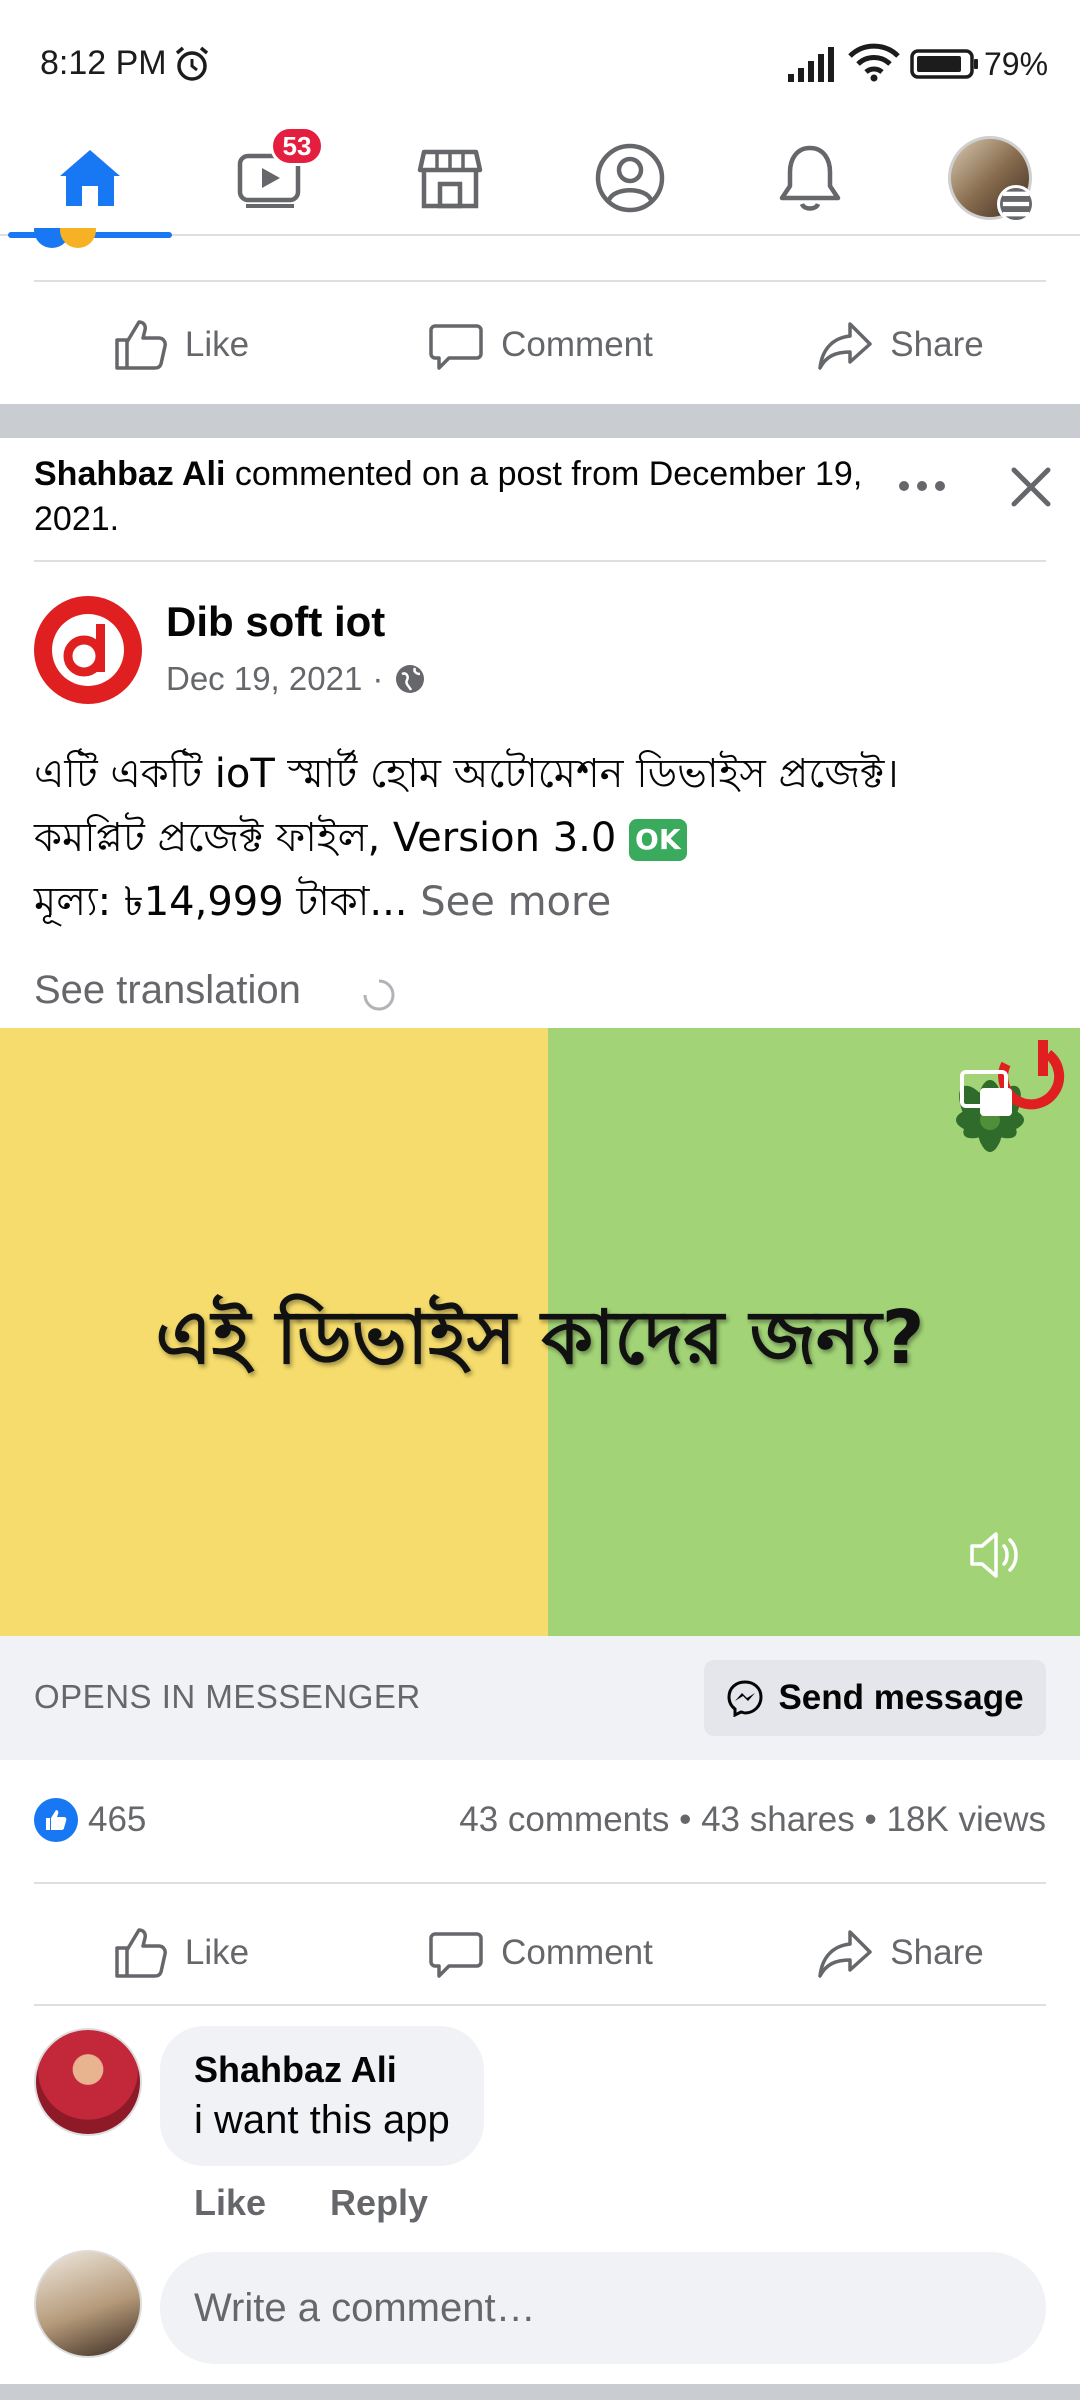 The width and height of the screenshot is (1080, 2400). Describe the element at coordinates (540, 60) in the screenshot. I see `status-bar: 8:12 PM 79%` at that location.